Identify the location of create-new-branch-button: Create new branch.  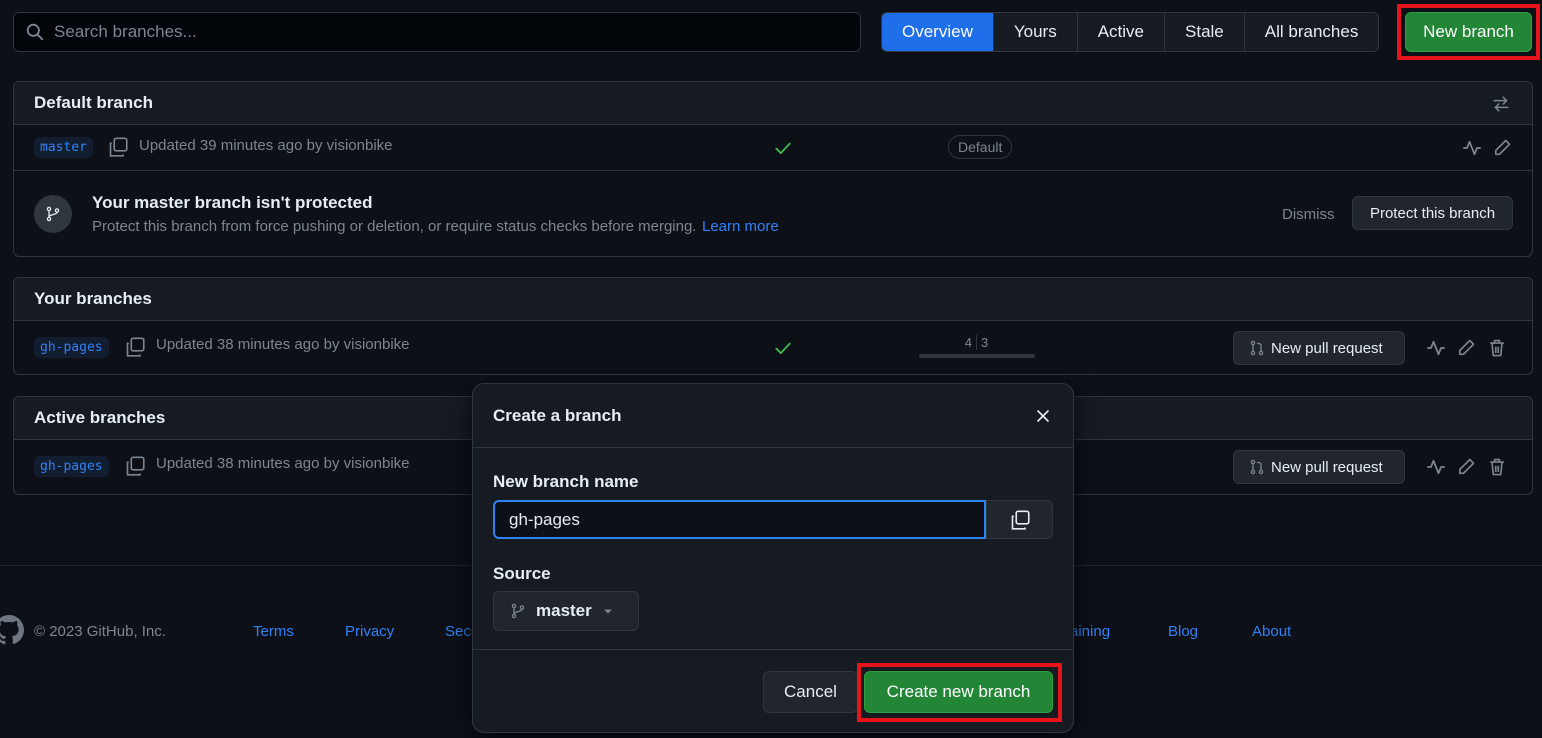
(958, 692).